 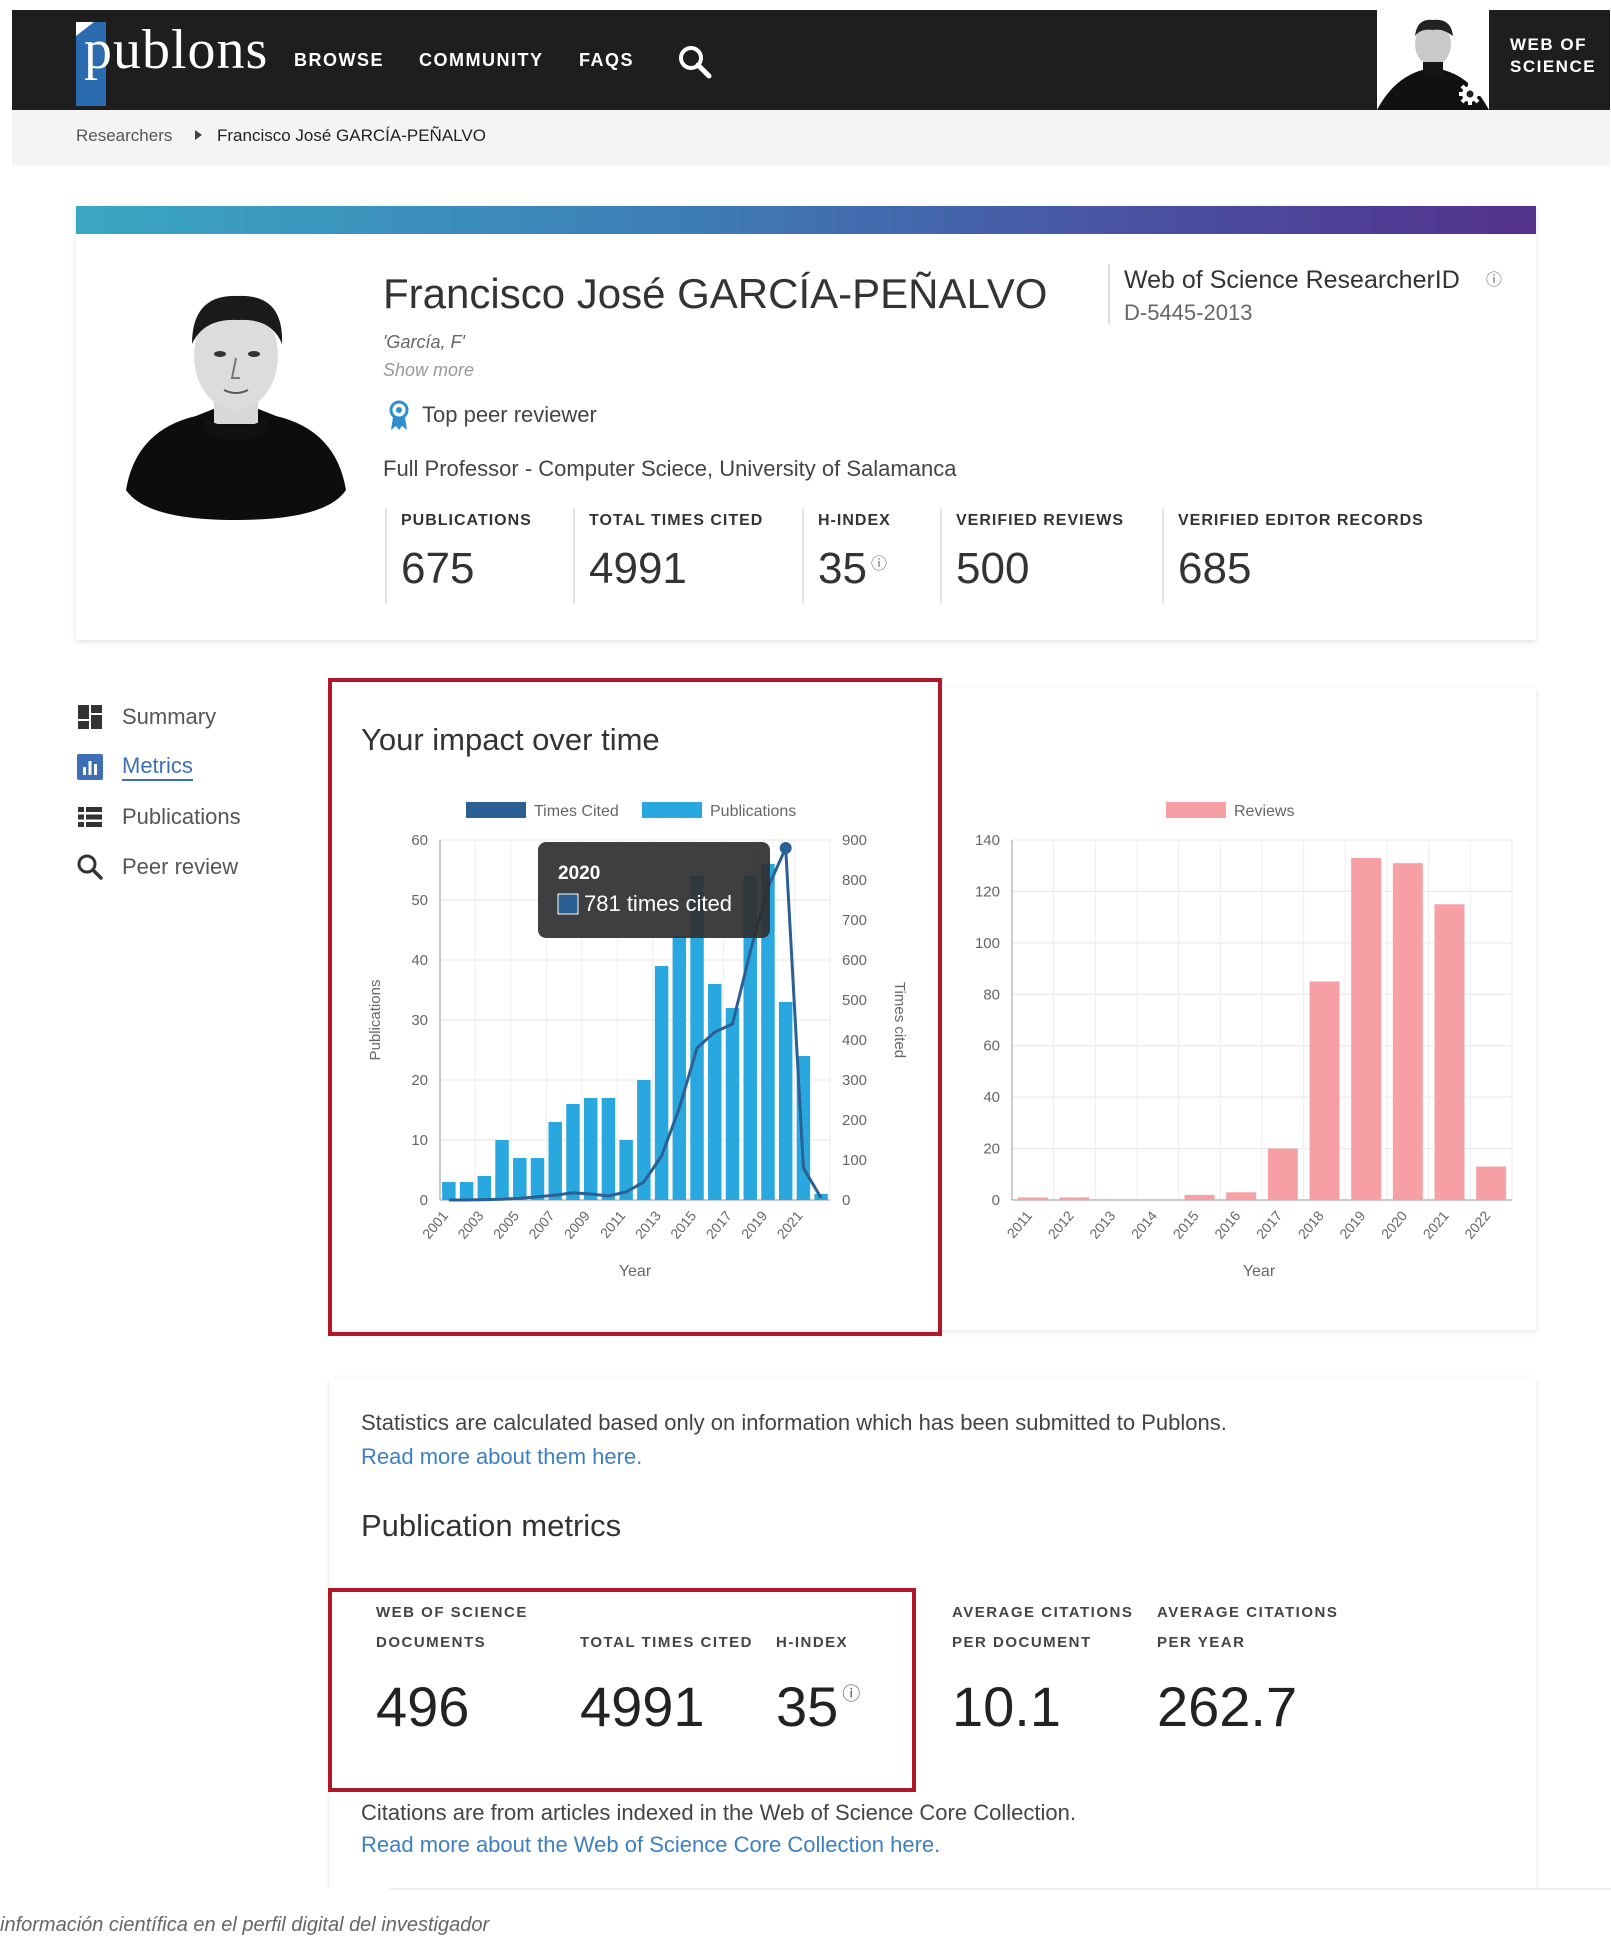 What do you see at coordinates (1215, 568) in the screenshot?
I see `stat-value: 685` at bounding box center [1215, 568].